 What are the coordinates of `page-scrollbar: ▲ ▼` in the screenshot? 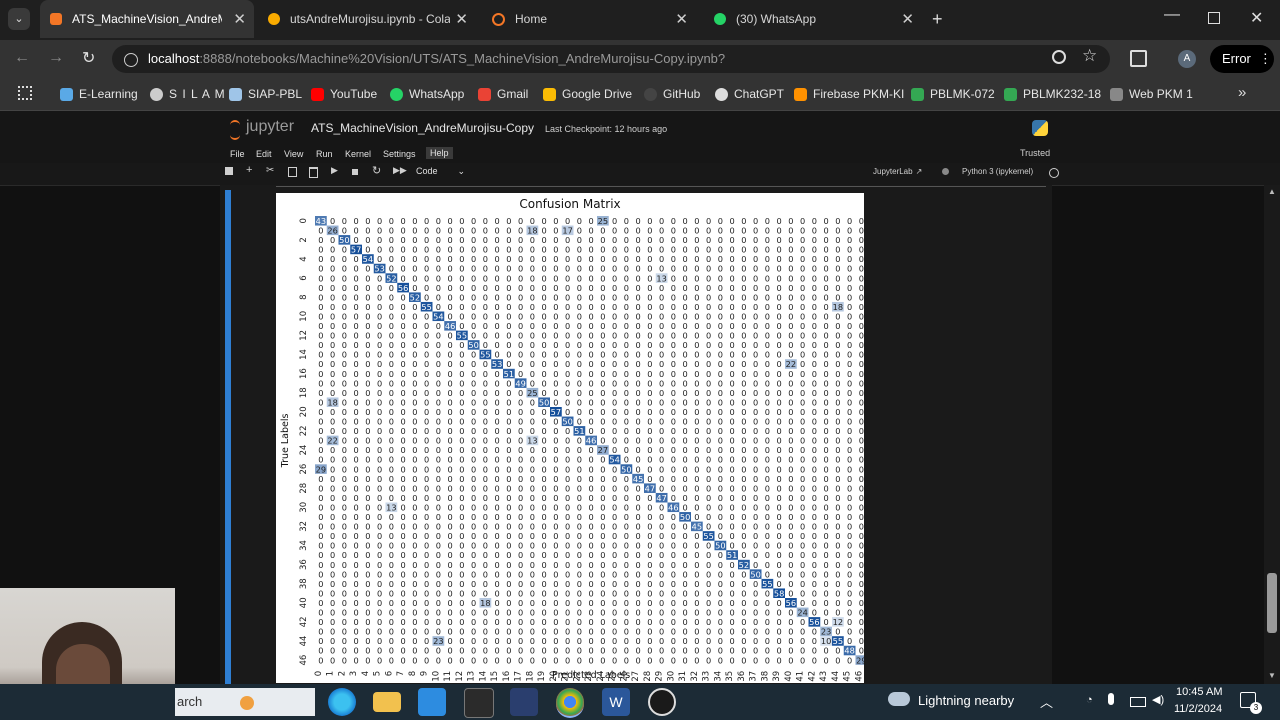 It's located at (1272, 435).